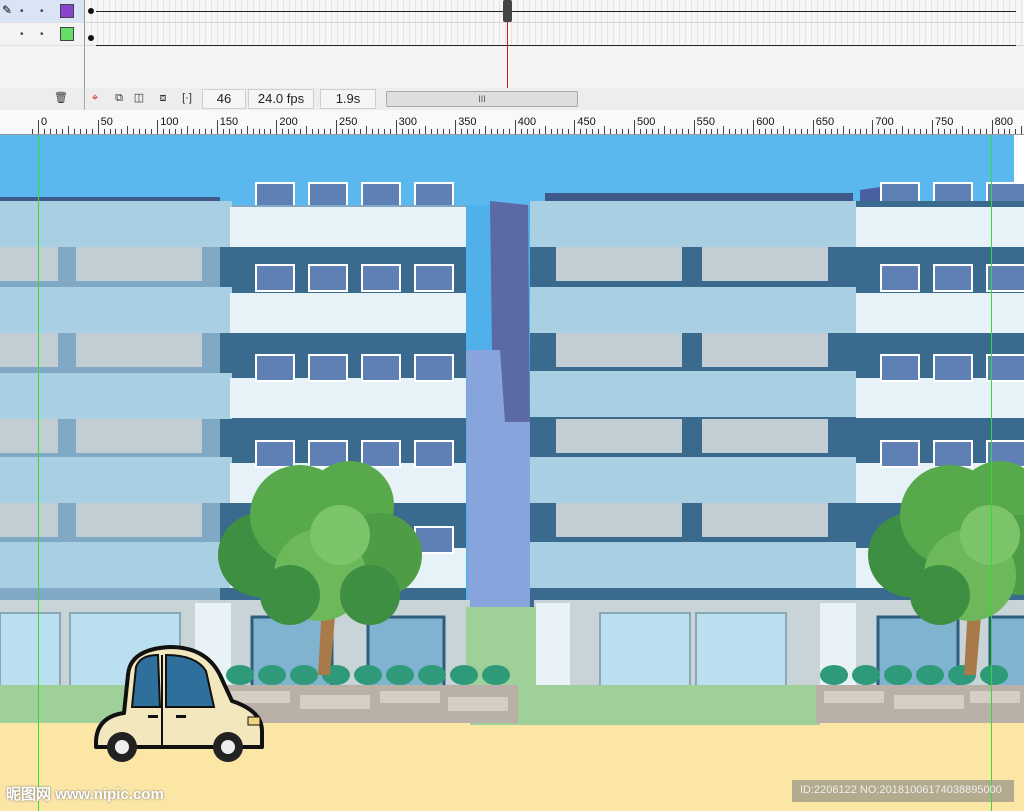 The width and height of the screenshot is (1024, 811). What do you see at coordinates (507, 11) in the screenshot?
I see `playhead-handle` at bounding box center [507, 11].